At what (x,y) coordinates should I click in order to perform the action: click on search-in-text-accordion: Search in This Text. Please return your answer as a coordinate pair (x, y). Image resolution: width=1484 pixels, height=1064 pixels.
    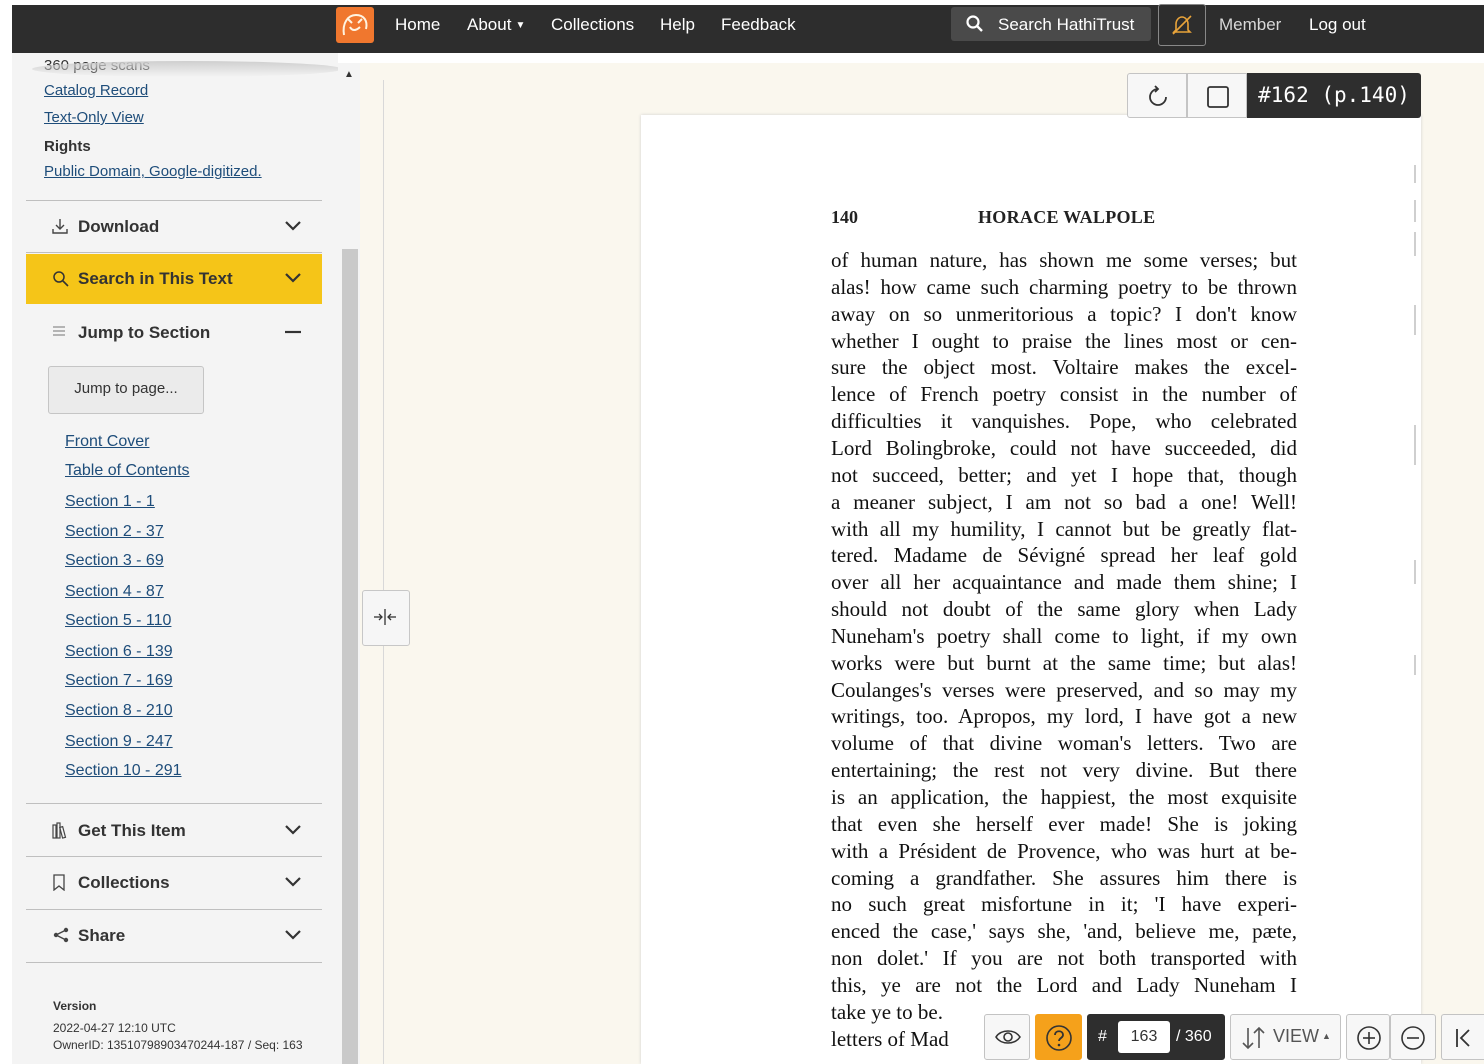
    Looking at the image, I should click on (174, 279).